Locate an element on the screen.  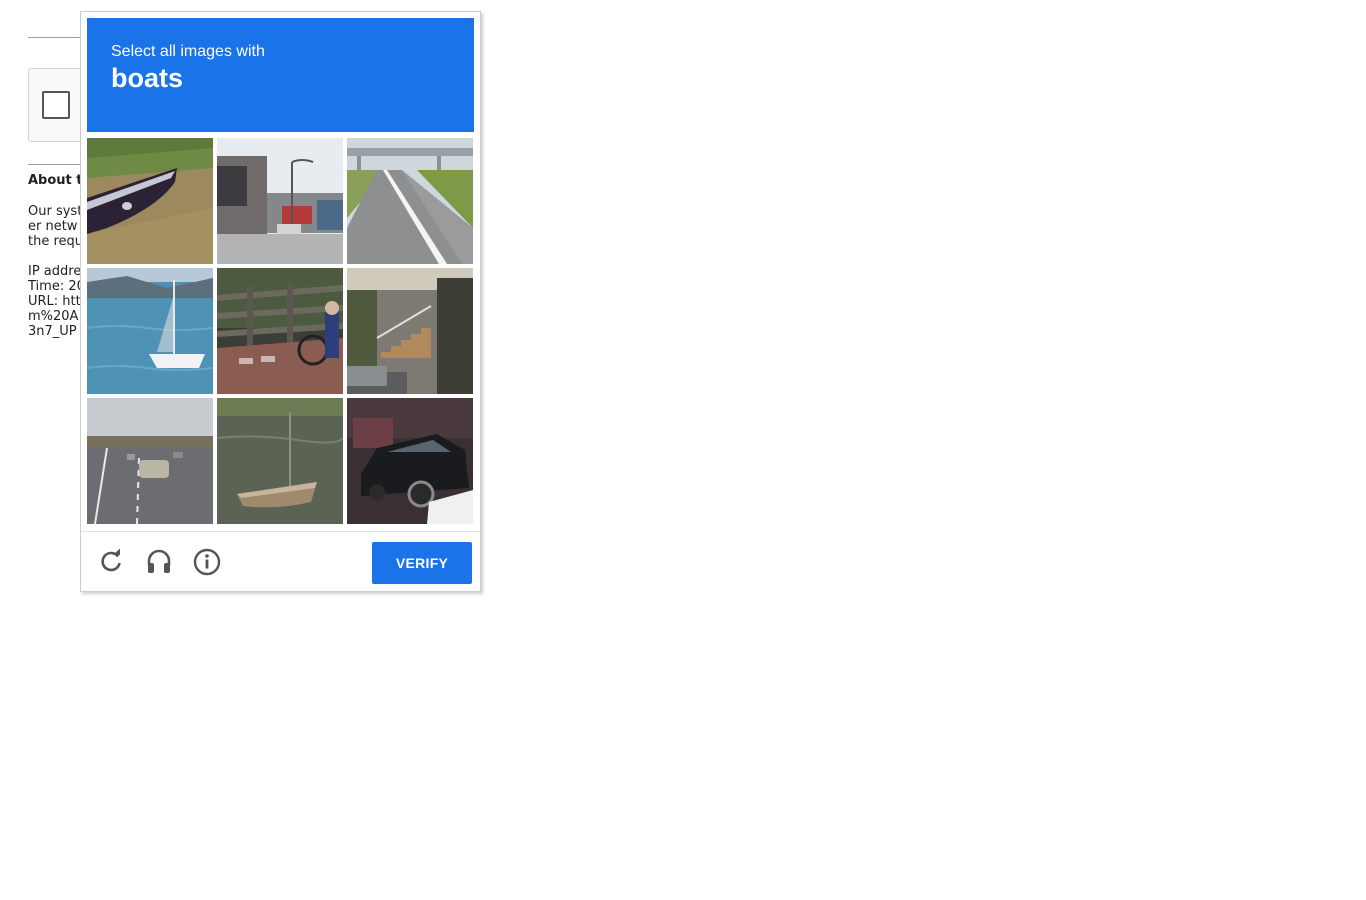
image-grid is located at coordinates (280, 331).